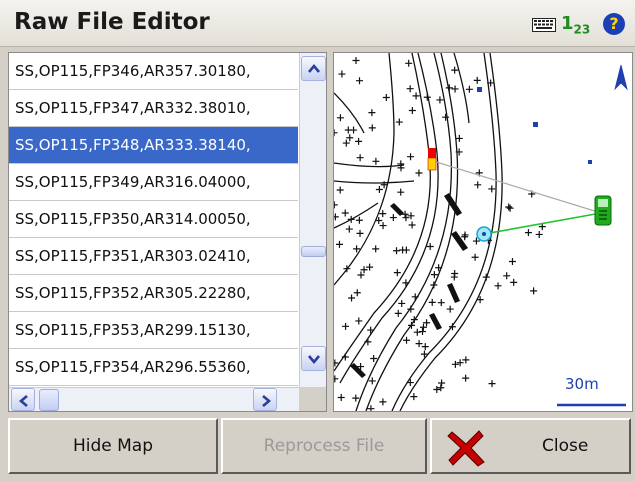 This screenshot has width=635, height=481. I want to click on horizontal-scrollbar, so click(154, 399).